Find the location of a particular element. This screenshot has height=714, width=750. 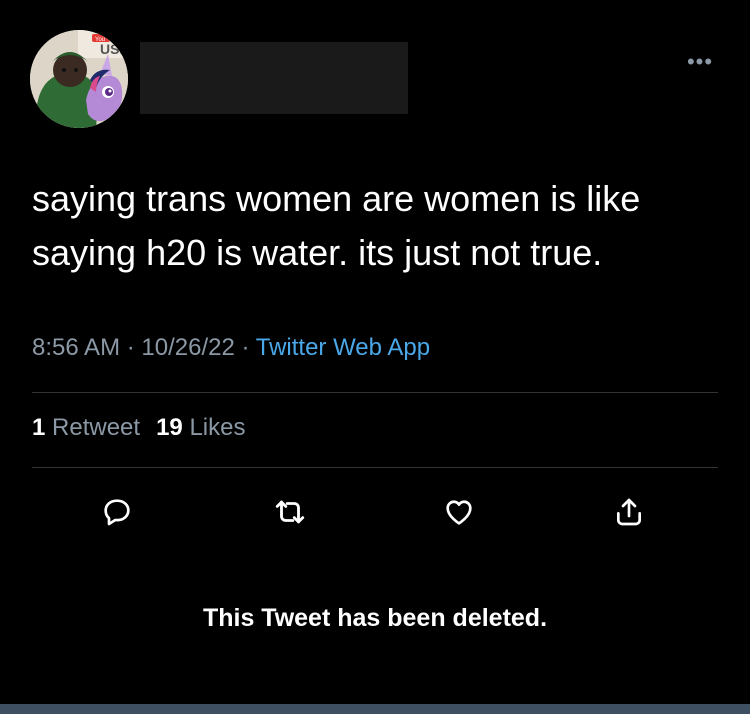

more-icon: ••• is located at coordinates (700, 61).